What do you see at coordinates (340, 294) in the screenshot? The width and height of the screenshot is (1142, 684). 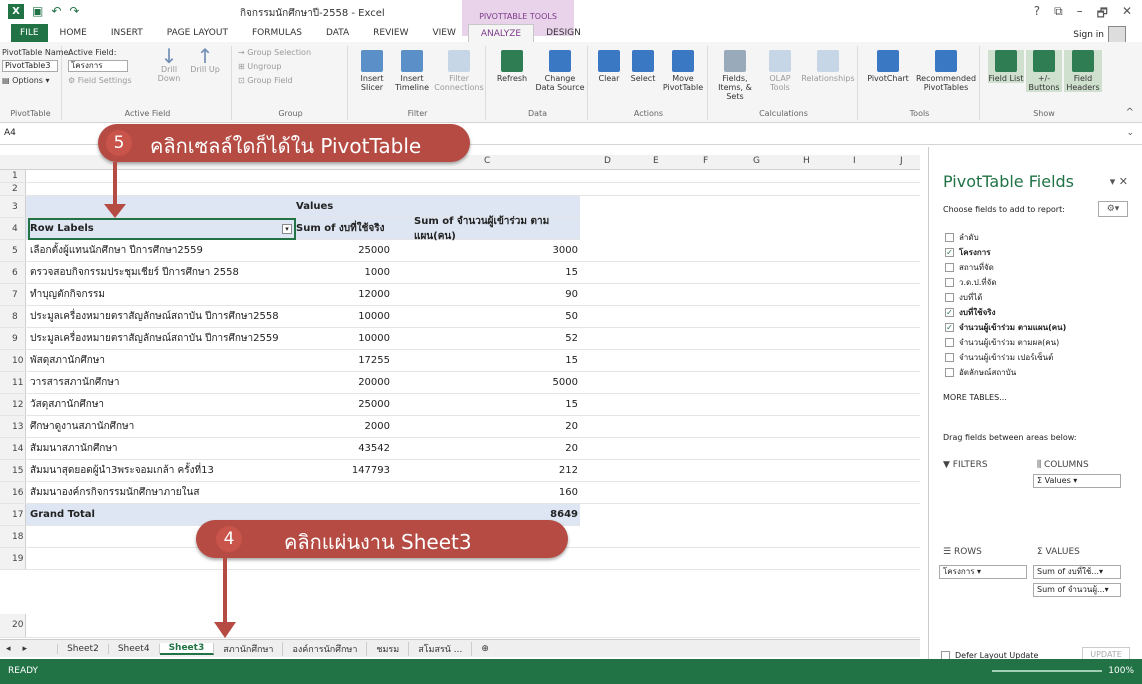 I see `budget-cell: 12000` at bounding box center [340, 294].